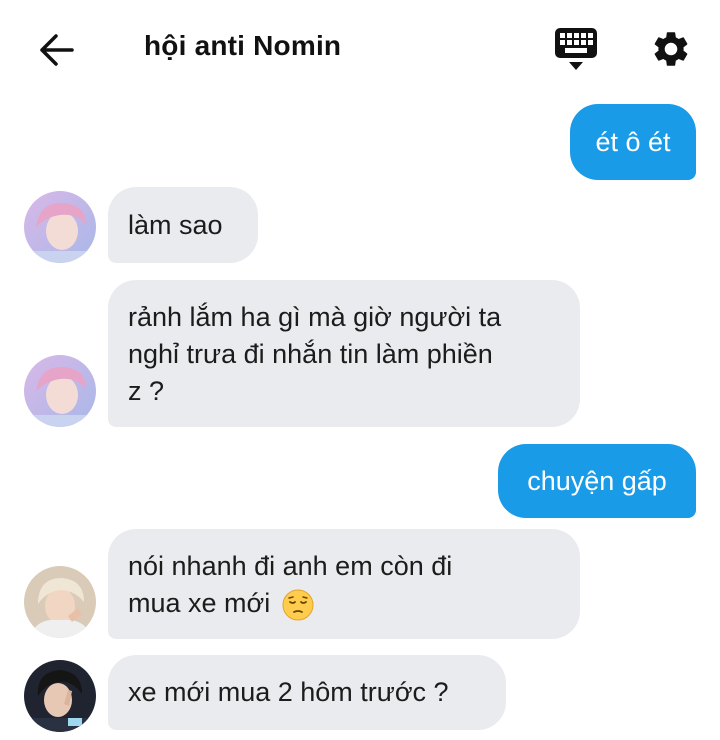  Describe the element at coordinates (175, 224) in the screenshot. I see `message-text: làm sao` at that location.